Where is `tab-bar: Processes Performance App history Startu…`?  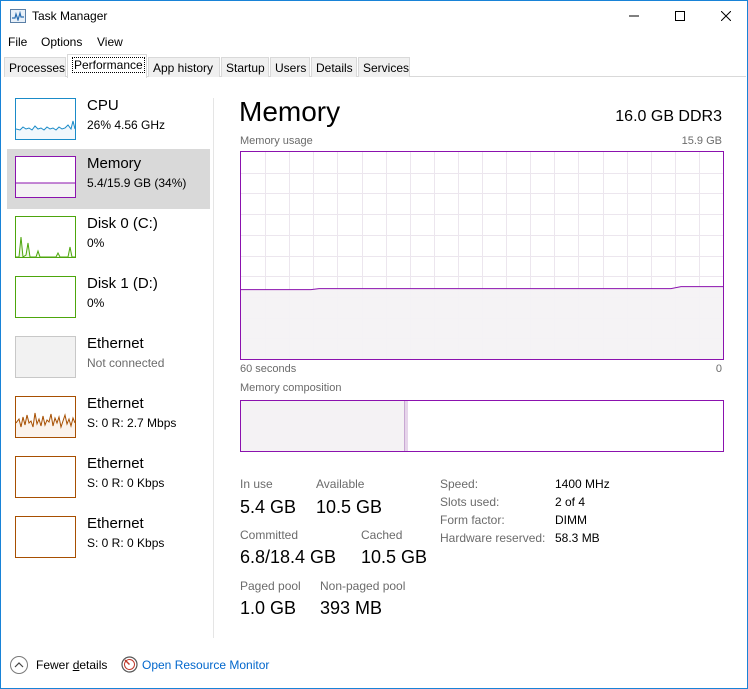
tab-bar: Processes Performance App history Startu… is located at coordinates (375, 66).